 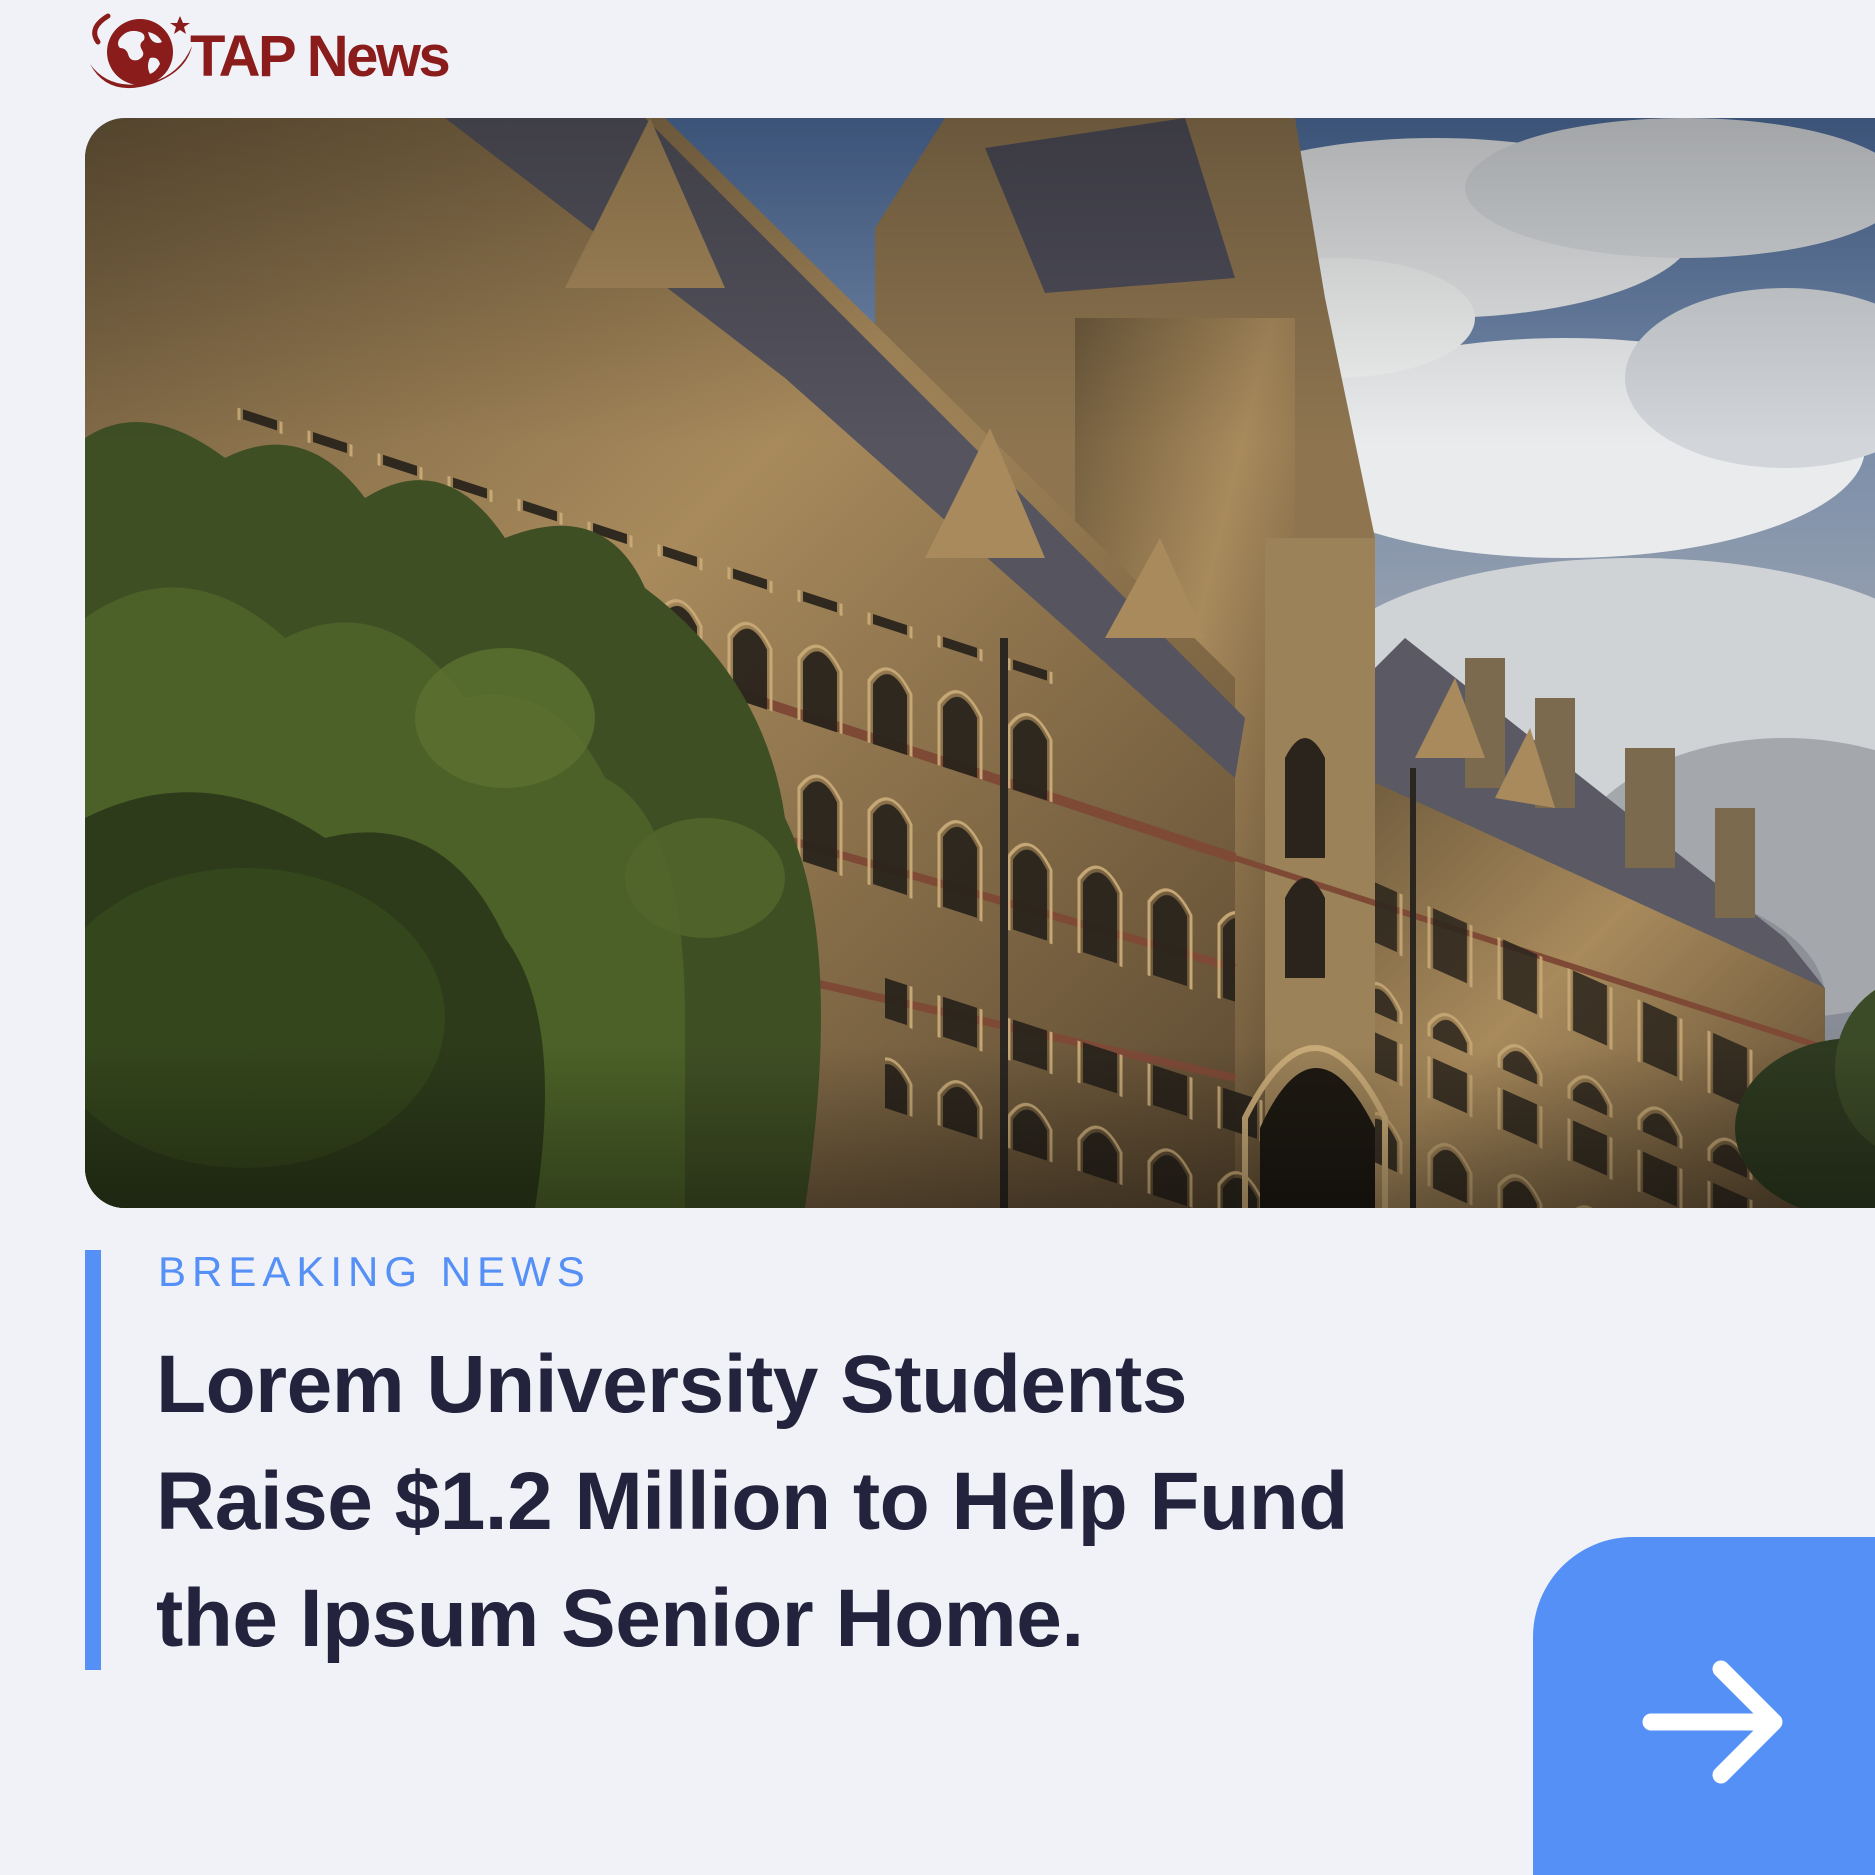 I want to click on headline-line: Lorem University Students, so click(x=671, y=1384).